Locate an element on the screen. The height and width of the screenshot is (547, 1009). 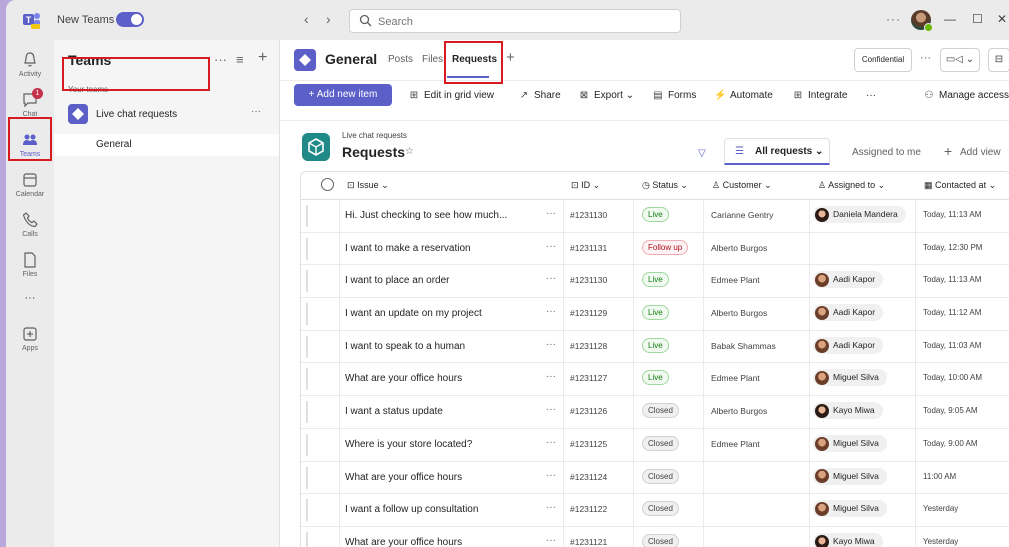
add-tab-icon: + is located at coordinates (510, 57).